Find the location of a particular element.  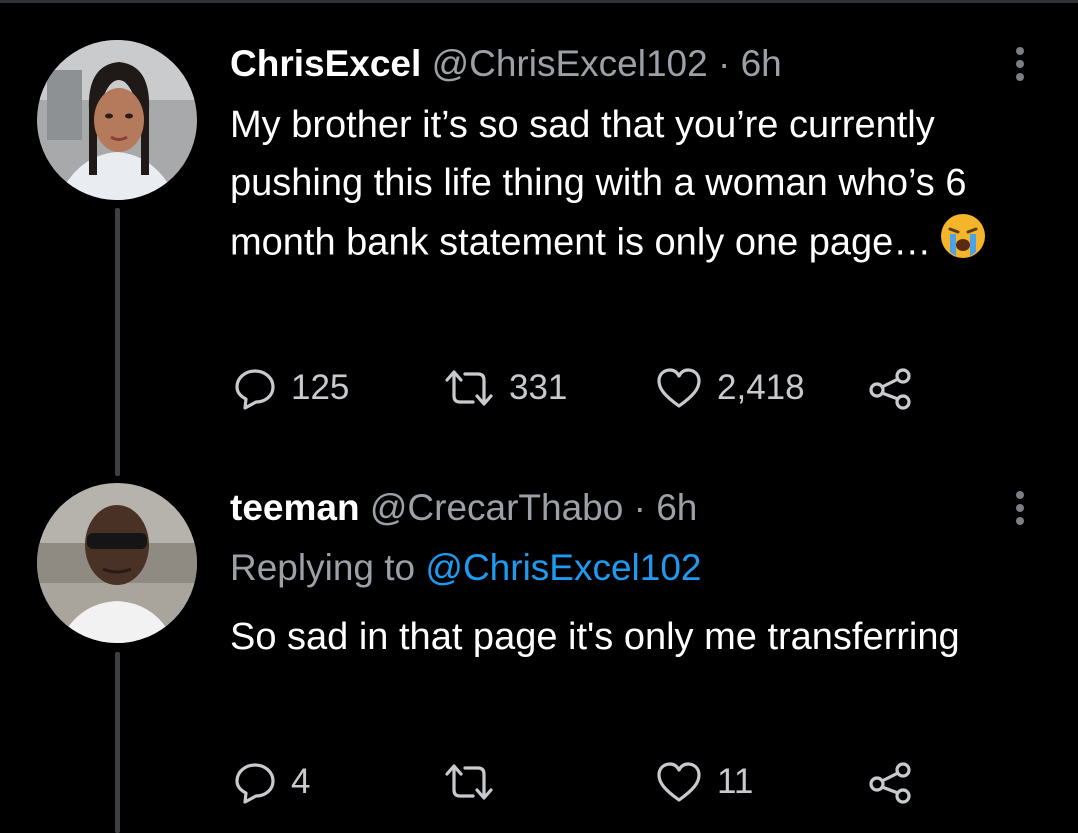

display-name: teeman is located at coordinates (295, 507).